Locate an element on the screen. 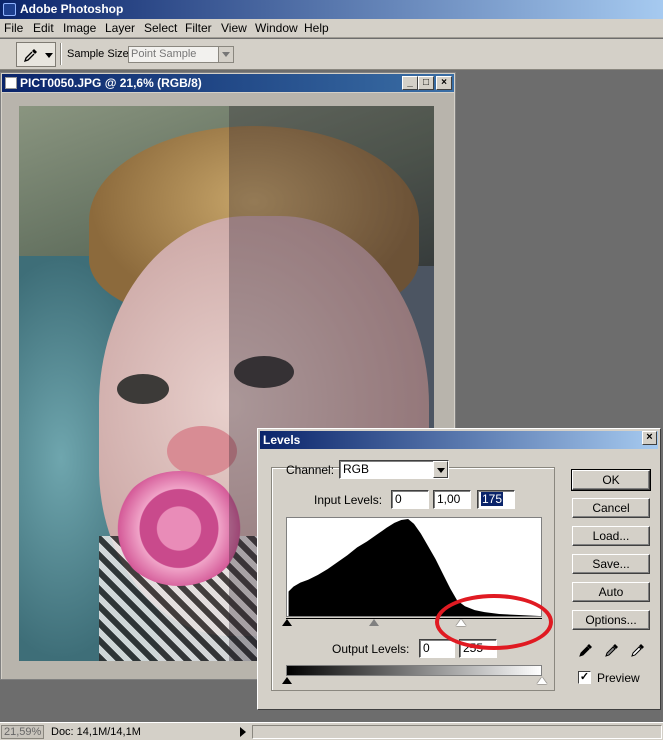 Image resolution: width=663 pixels, height=740 pixels. photo-left-eye is located at coordinates (143, 389).